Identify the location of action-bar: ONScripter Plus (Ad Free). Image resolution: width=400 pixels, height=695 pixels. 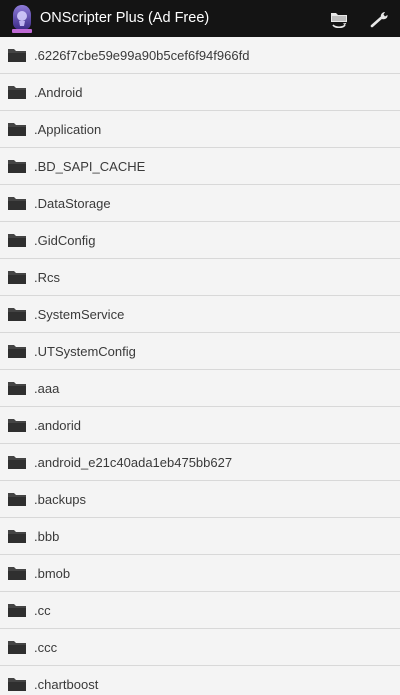
(200, 18).